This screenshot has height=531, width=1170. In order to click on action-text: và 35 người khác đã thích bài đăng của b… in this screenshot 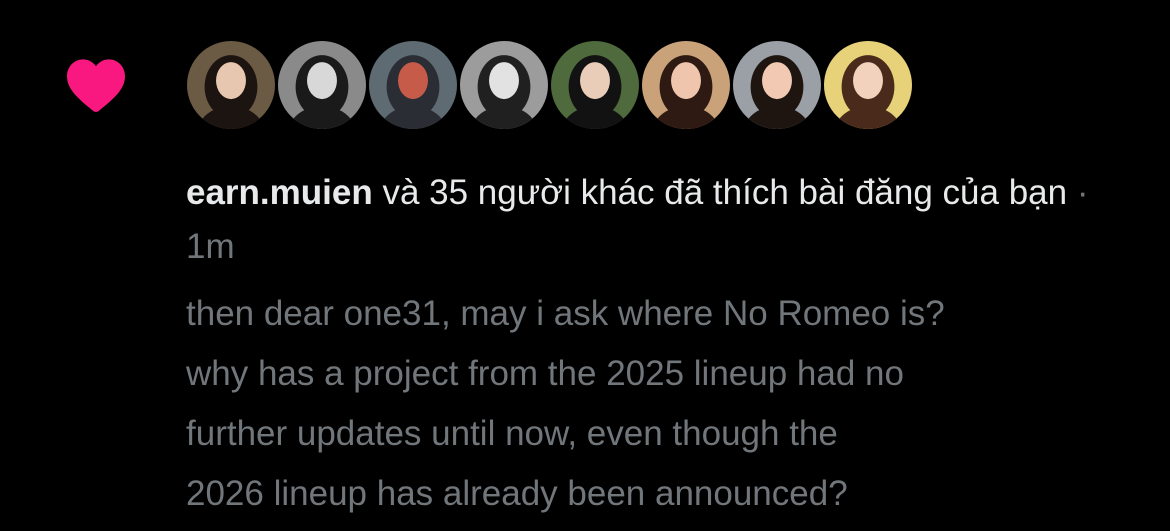, I will do `click(720, 192)`.